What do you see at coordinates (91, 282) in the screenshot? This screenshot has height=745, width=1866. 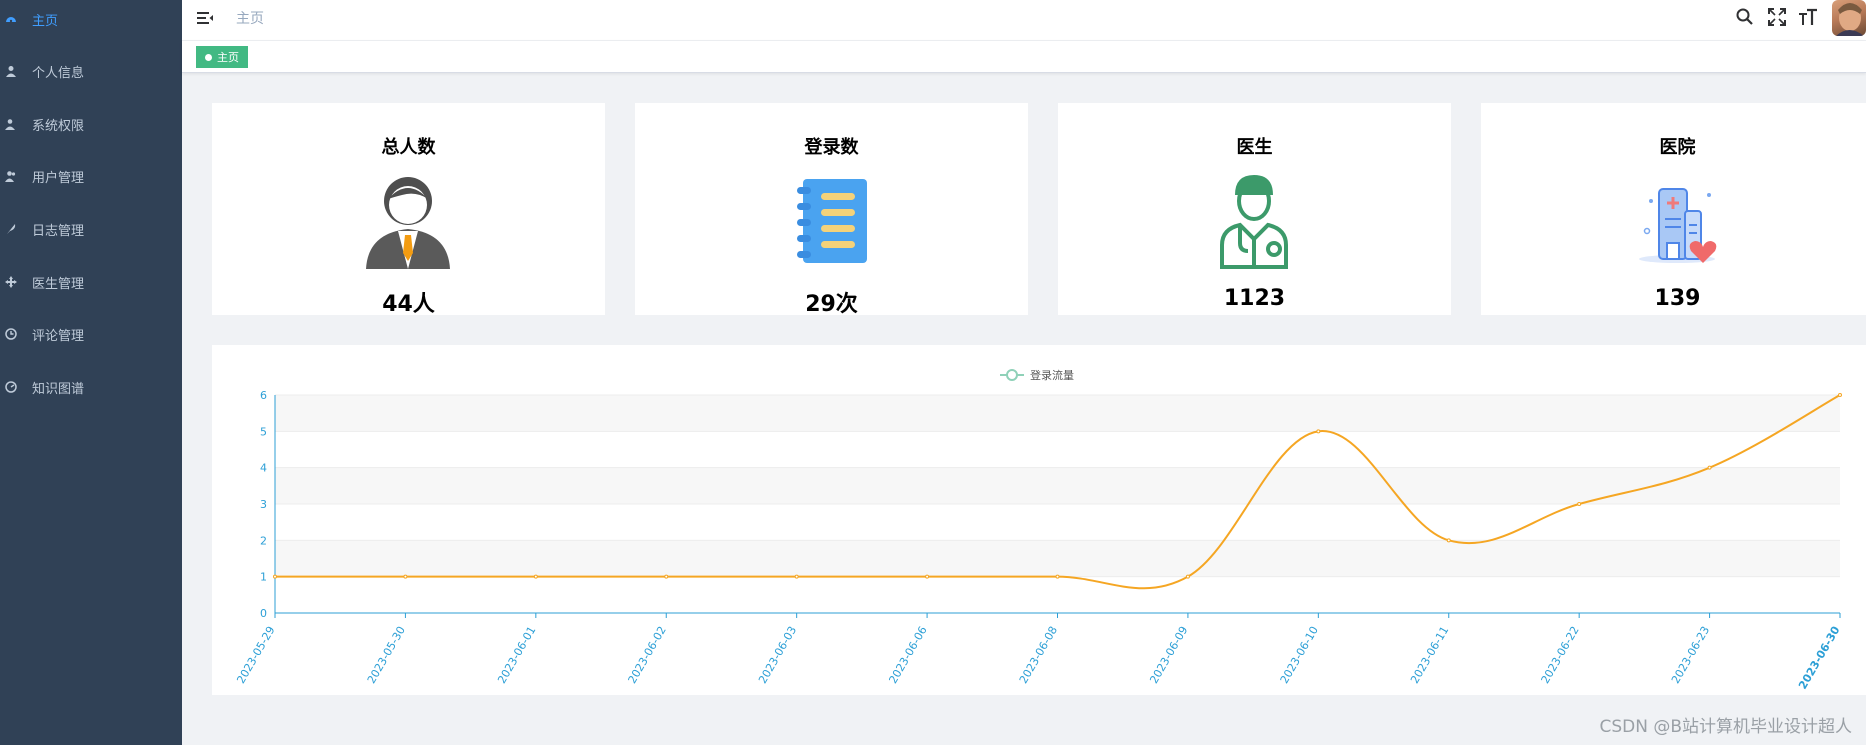 I see `sidebar-item-doctors: 医生管理` at bounding box center [91, 282].